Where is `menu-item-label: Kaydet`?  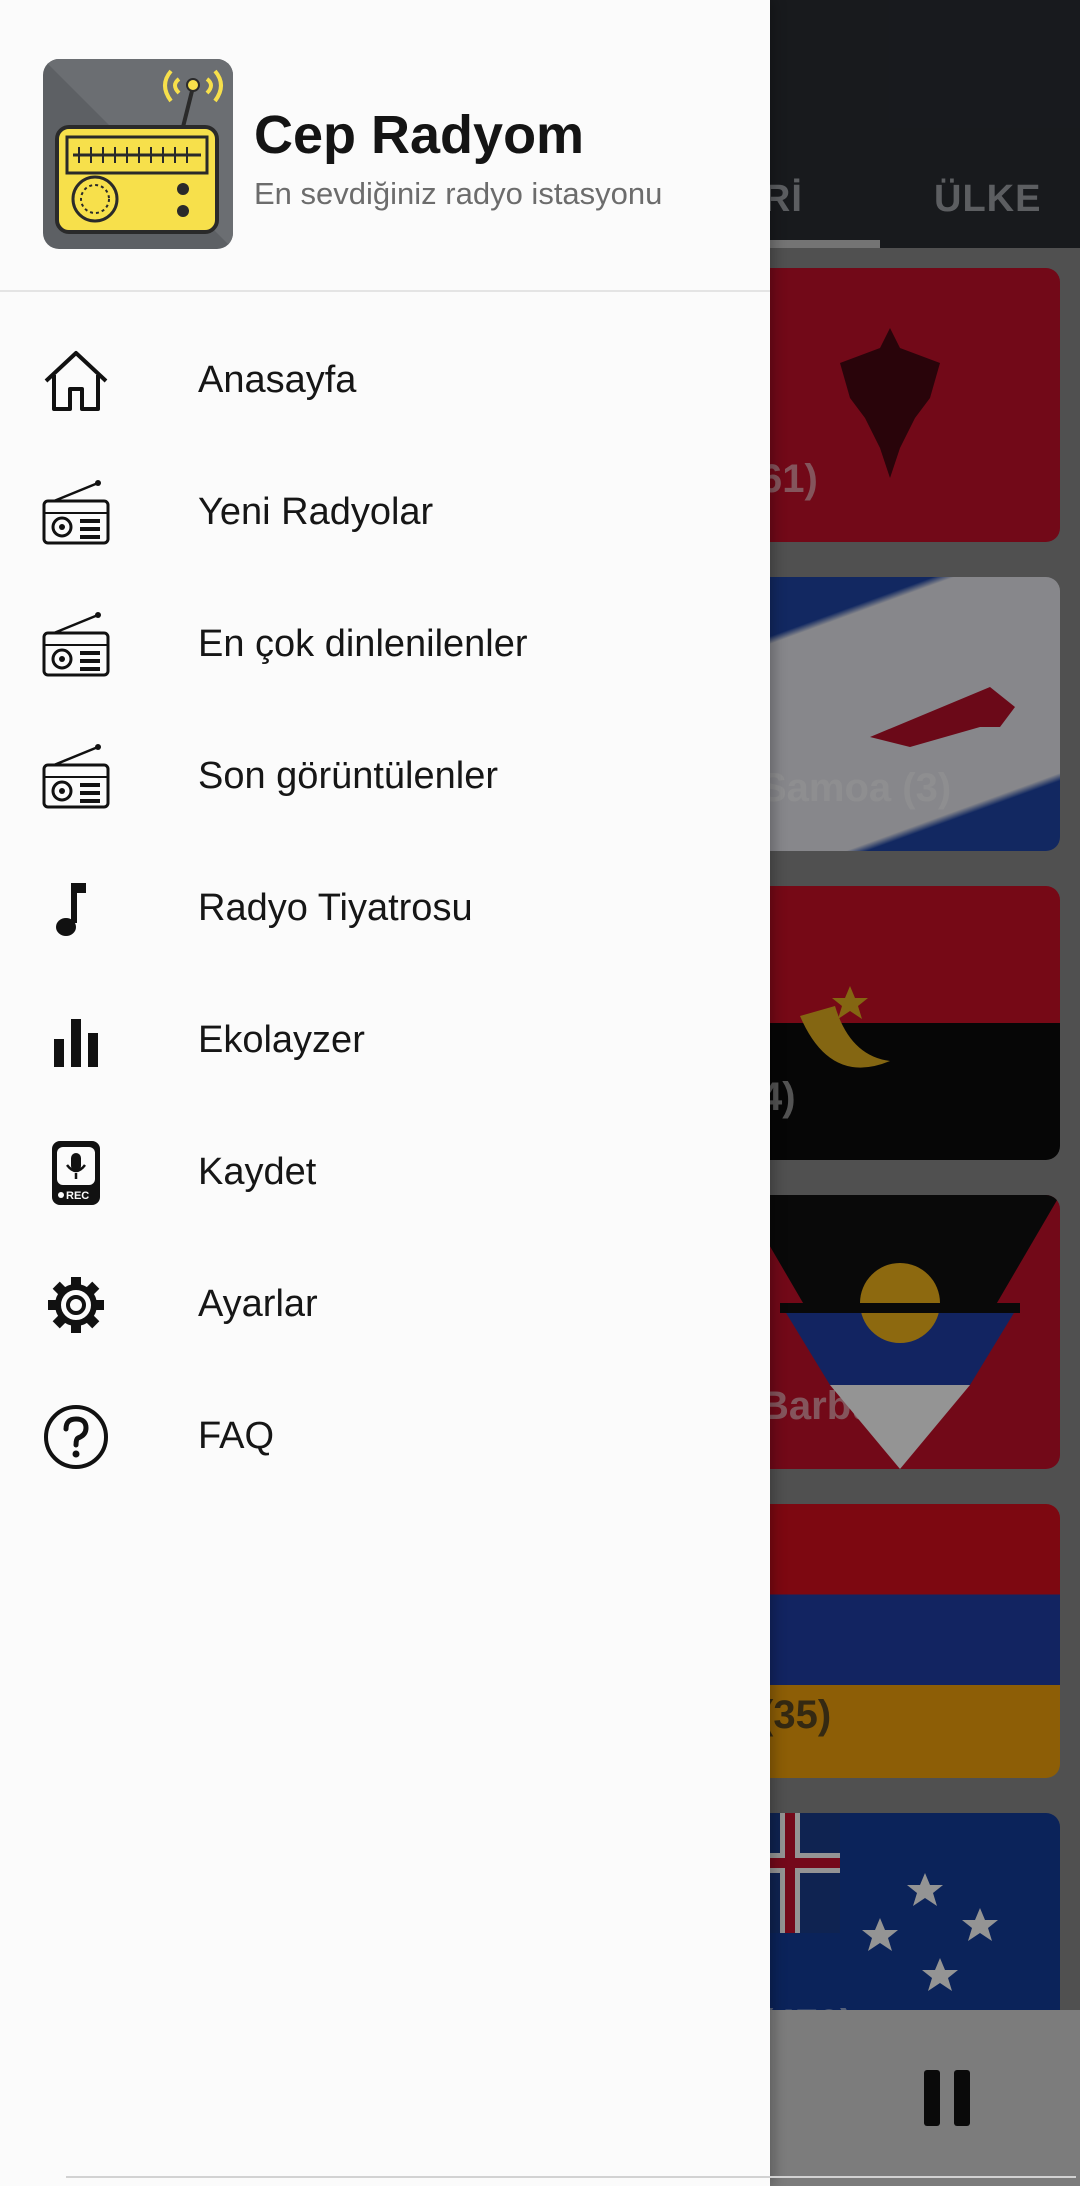
menu-item-label: Kaydet is located at coordinates (257, 1172).